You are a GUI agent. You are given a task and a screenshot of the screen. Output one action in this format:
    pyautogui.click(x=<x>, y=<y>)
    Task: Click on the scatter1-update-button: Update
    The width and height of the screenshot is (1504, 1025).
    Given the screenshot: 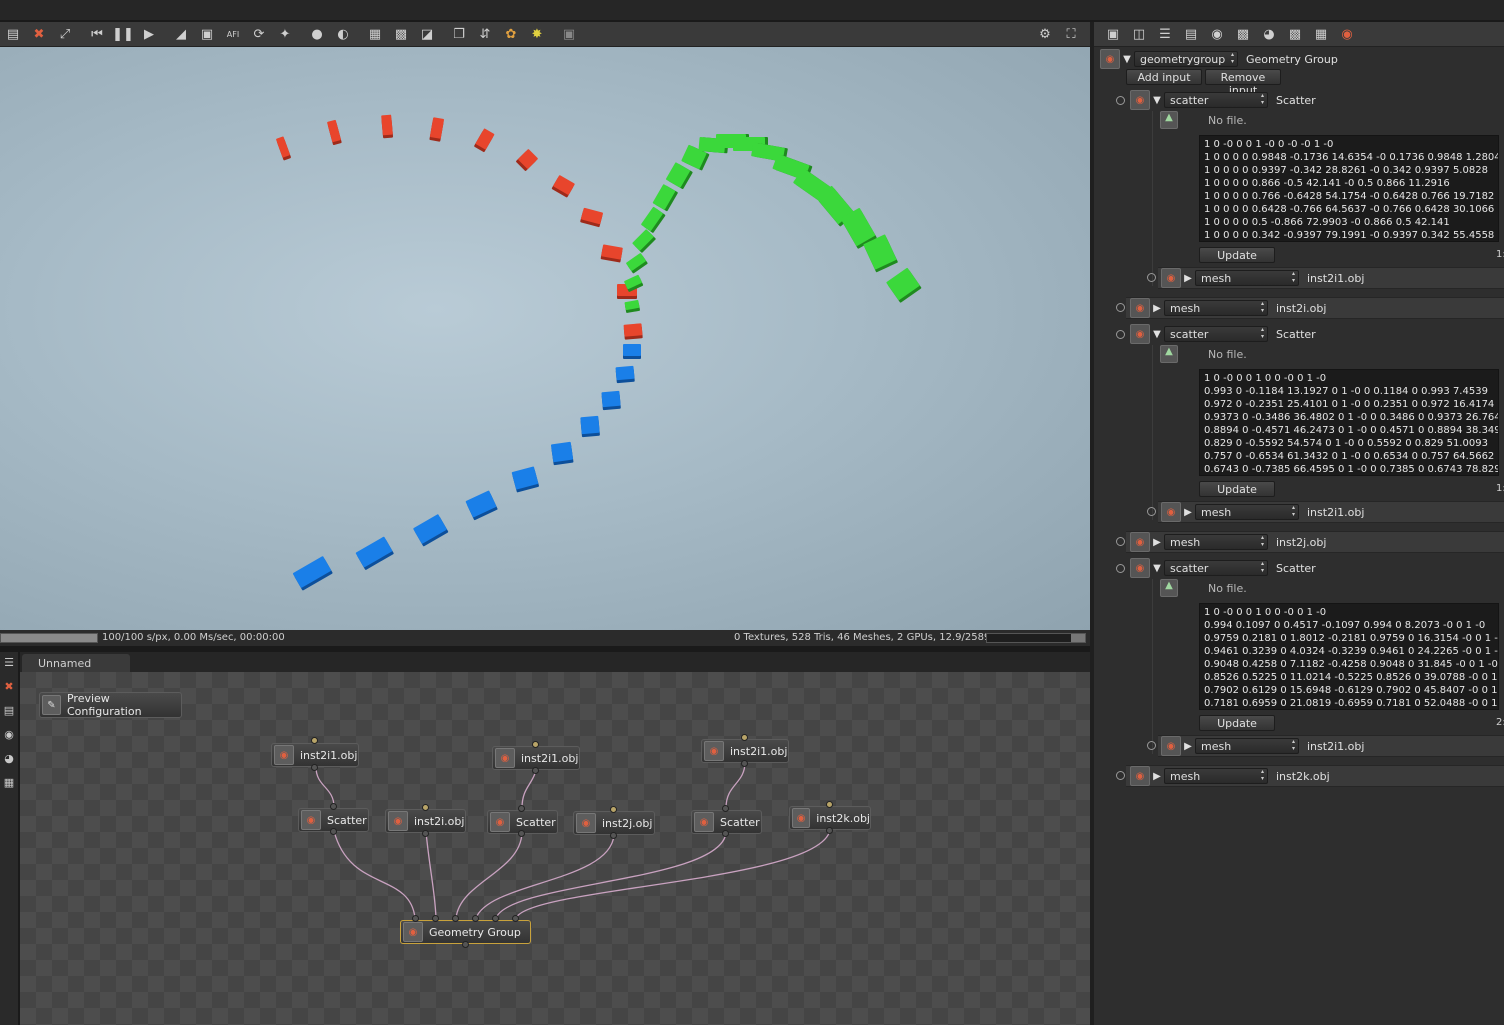 What is the action you would take?
    pyautogui.click(x=1237, y=255)
    